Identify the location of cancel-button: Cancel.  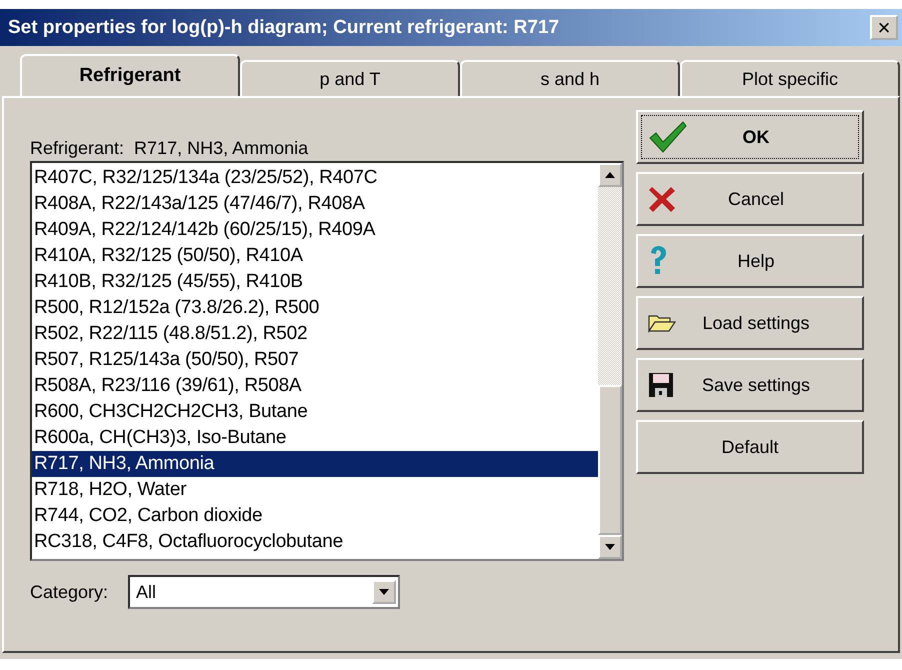
(750, 199).